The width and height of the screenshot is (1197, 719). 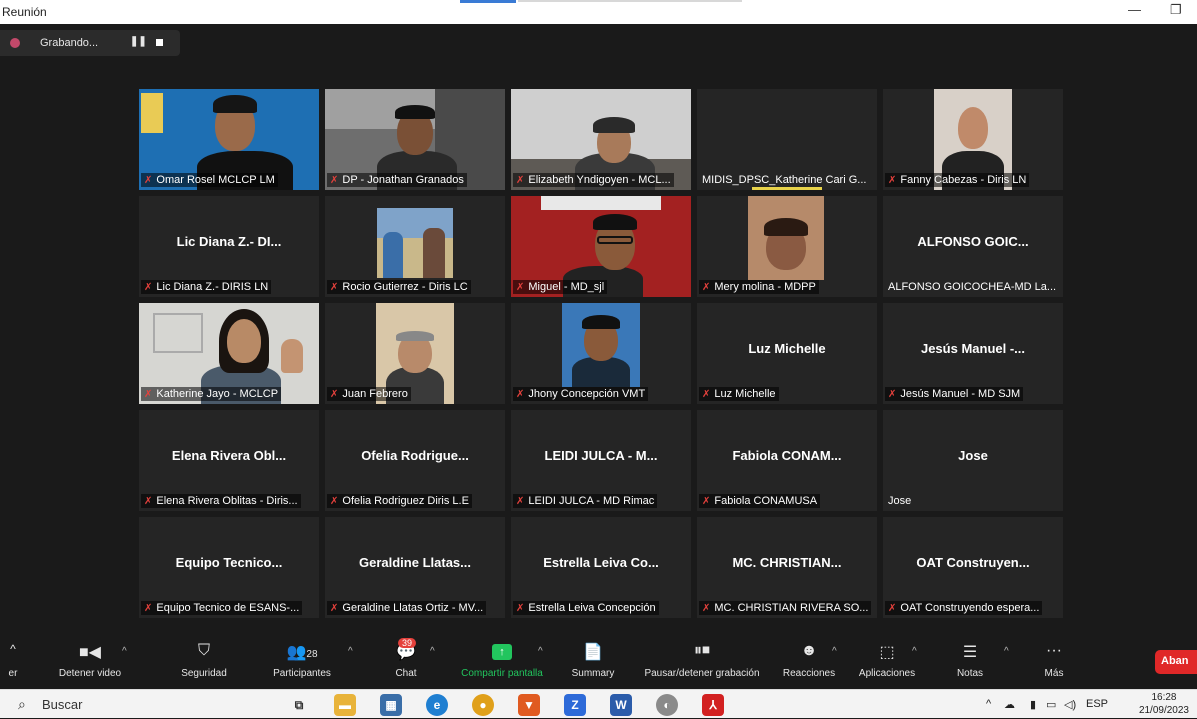 I want to click on participant-name: ✗ Omar Rosel MCLCP LM, so click(x=209, y=180).